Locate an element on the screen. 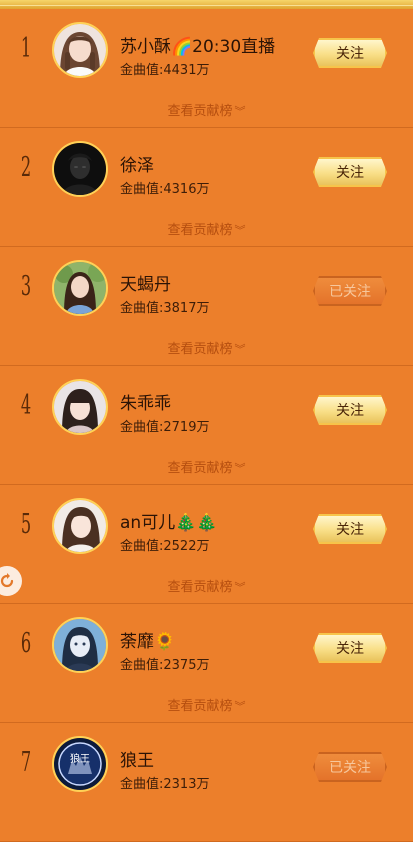 The image size is (413, 842). score-value: 金曲值:4431万 is located at coordinates (165, 70).